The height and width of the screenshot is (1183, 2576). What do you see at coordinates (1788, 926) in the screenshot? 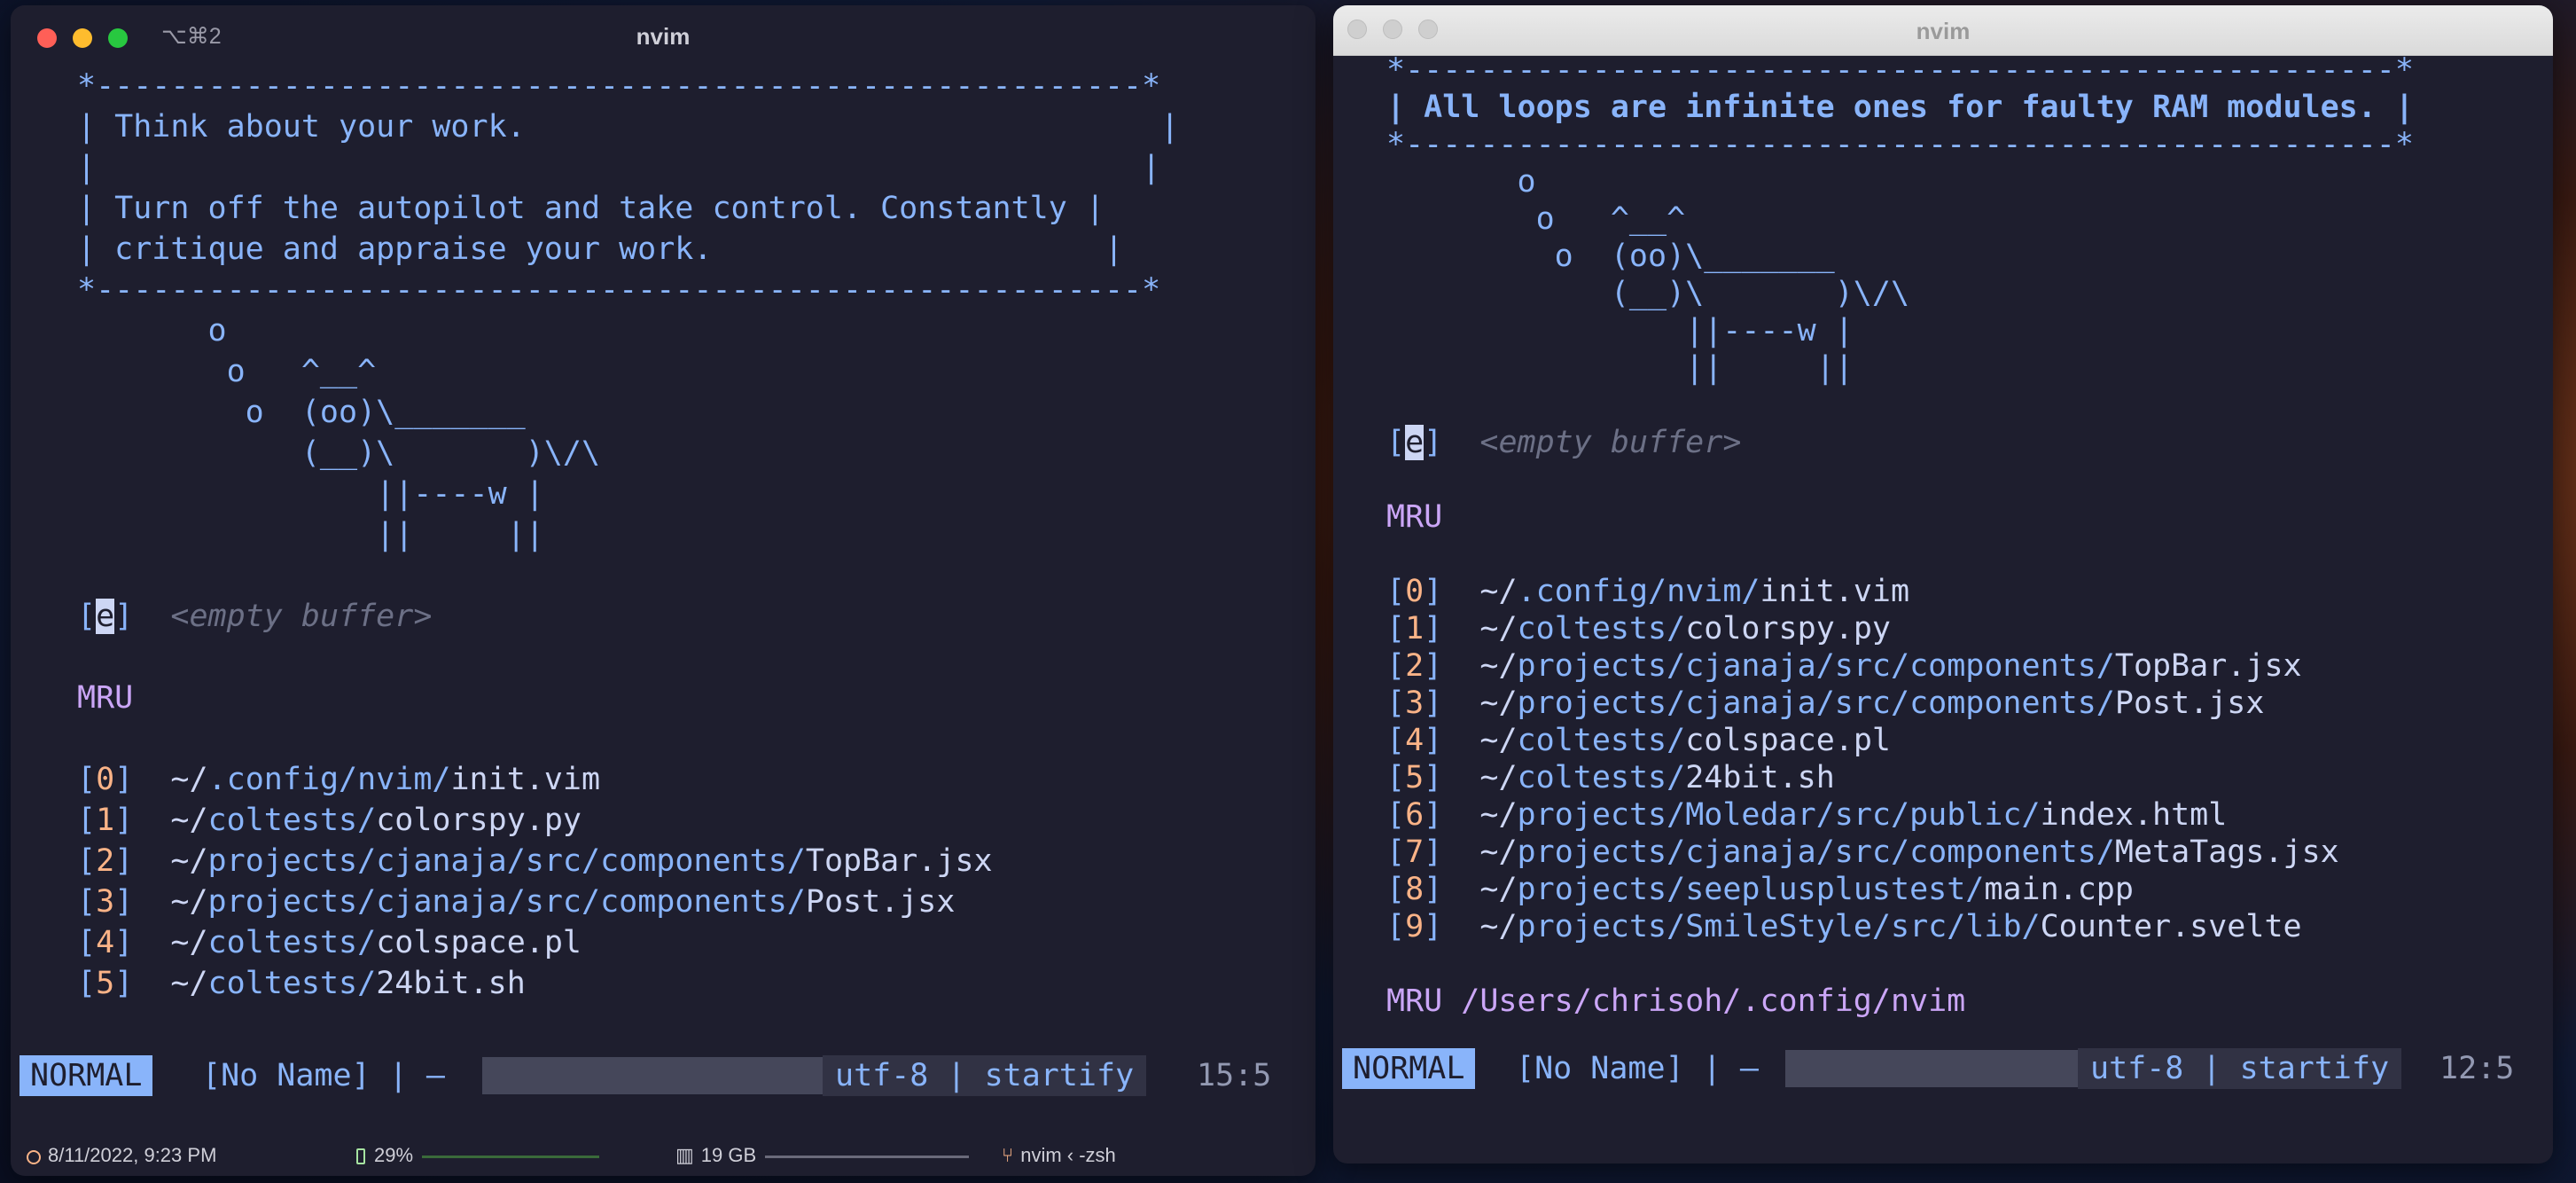
I see `path-segment: SmileStyle/` at bounding box center [1788, 926].